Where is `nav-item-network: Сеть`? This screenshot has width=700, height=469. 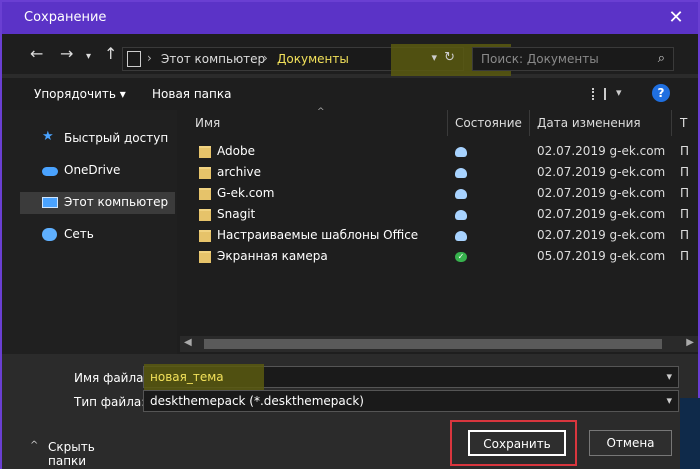 nav-item-network: Сеть is located at coordinates (97, 235).